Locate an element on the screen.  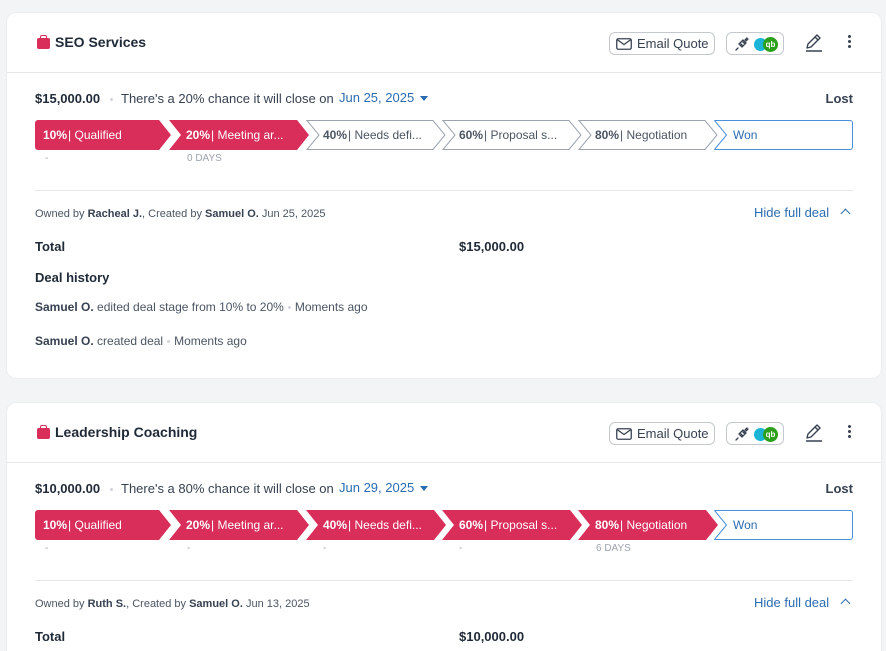
total-value: $15,000.00 is located at coordinates (492, 246).